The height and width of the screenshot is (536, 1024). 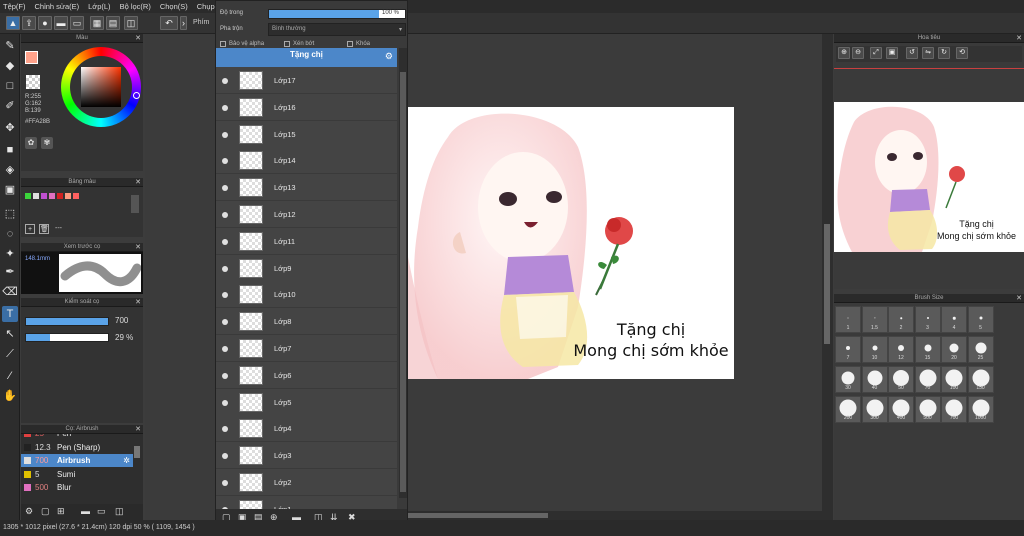 What do you see at coordinates (10, 214) in the screenshot?
I see `select-rect-icon: ⬚` at bounding box center [10, 214].